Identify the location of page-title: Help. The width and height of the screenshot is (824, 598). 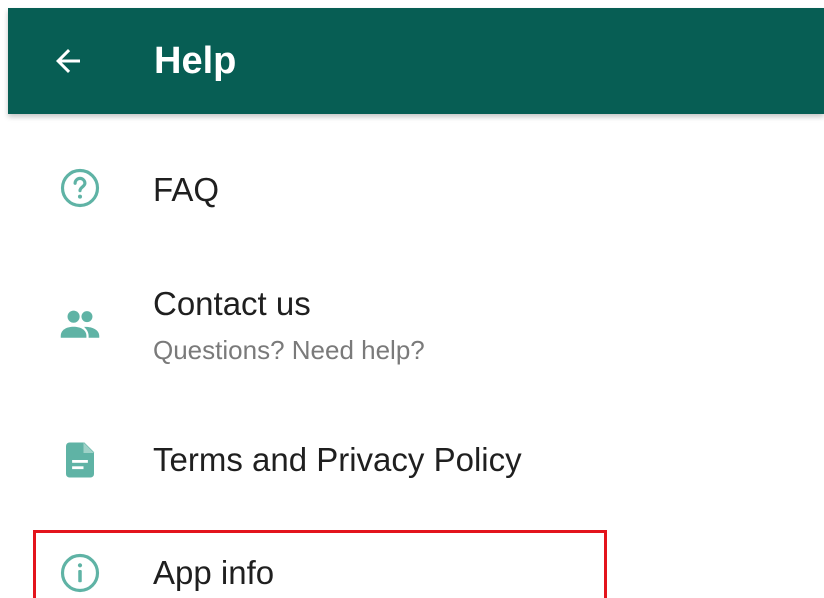
(195, 61).